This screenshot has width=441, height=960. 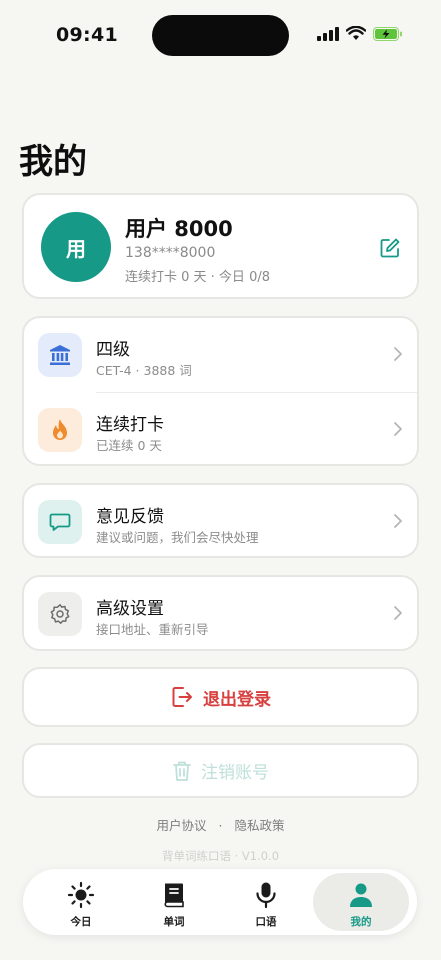 What do you see at coordinates (237, 699) in the screenshot?
I see `logout-label: 退出登录` at bounding box center [237, 699].